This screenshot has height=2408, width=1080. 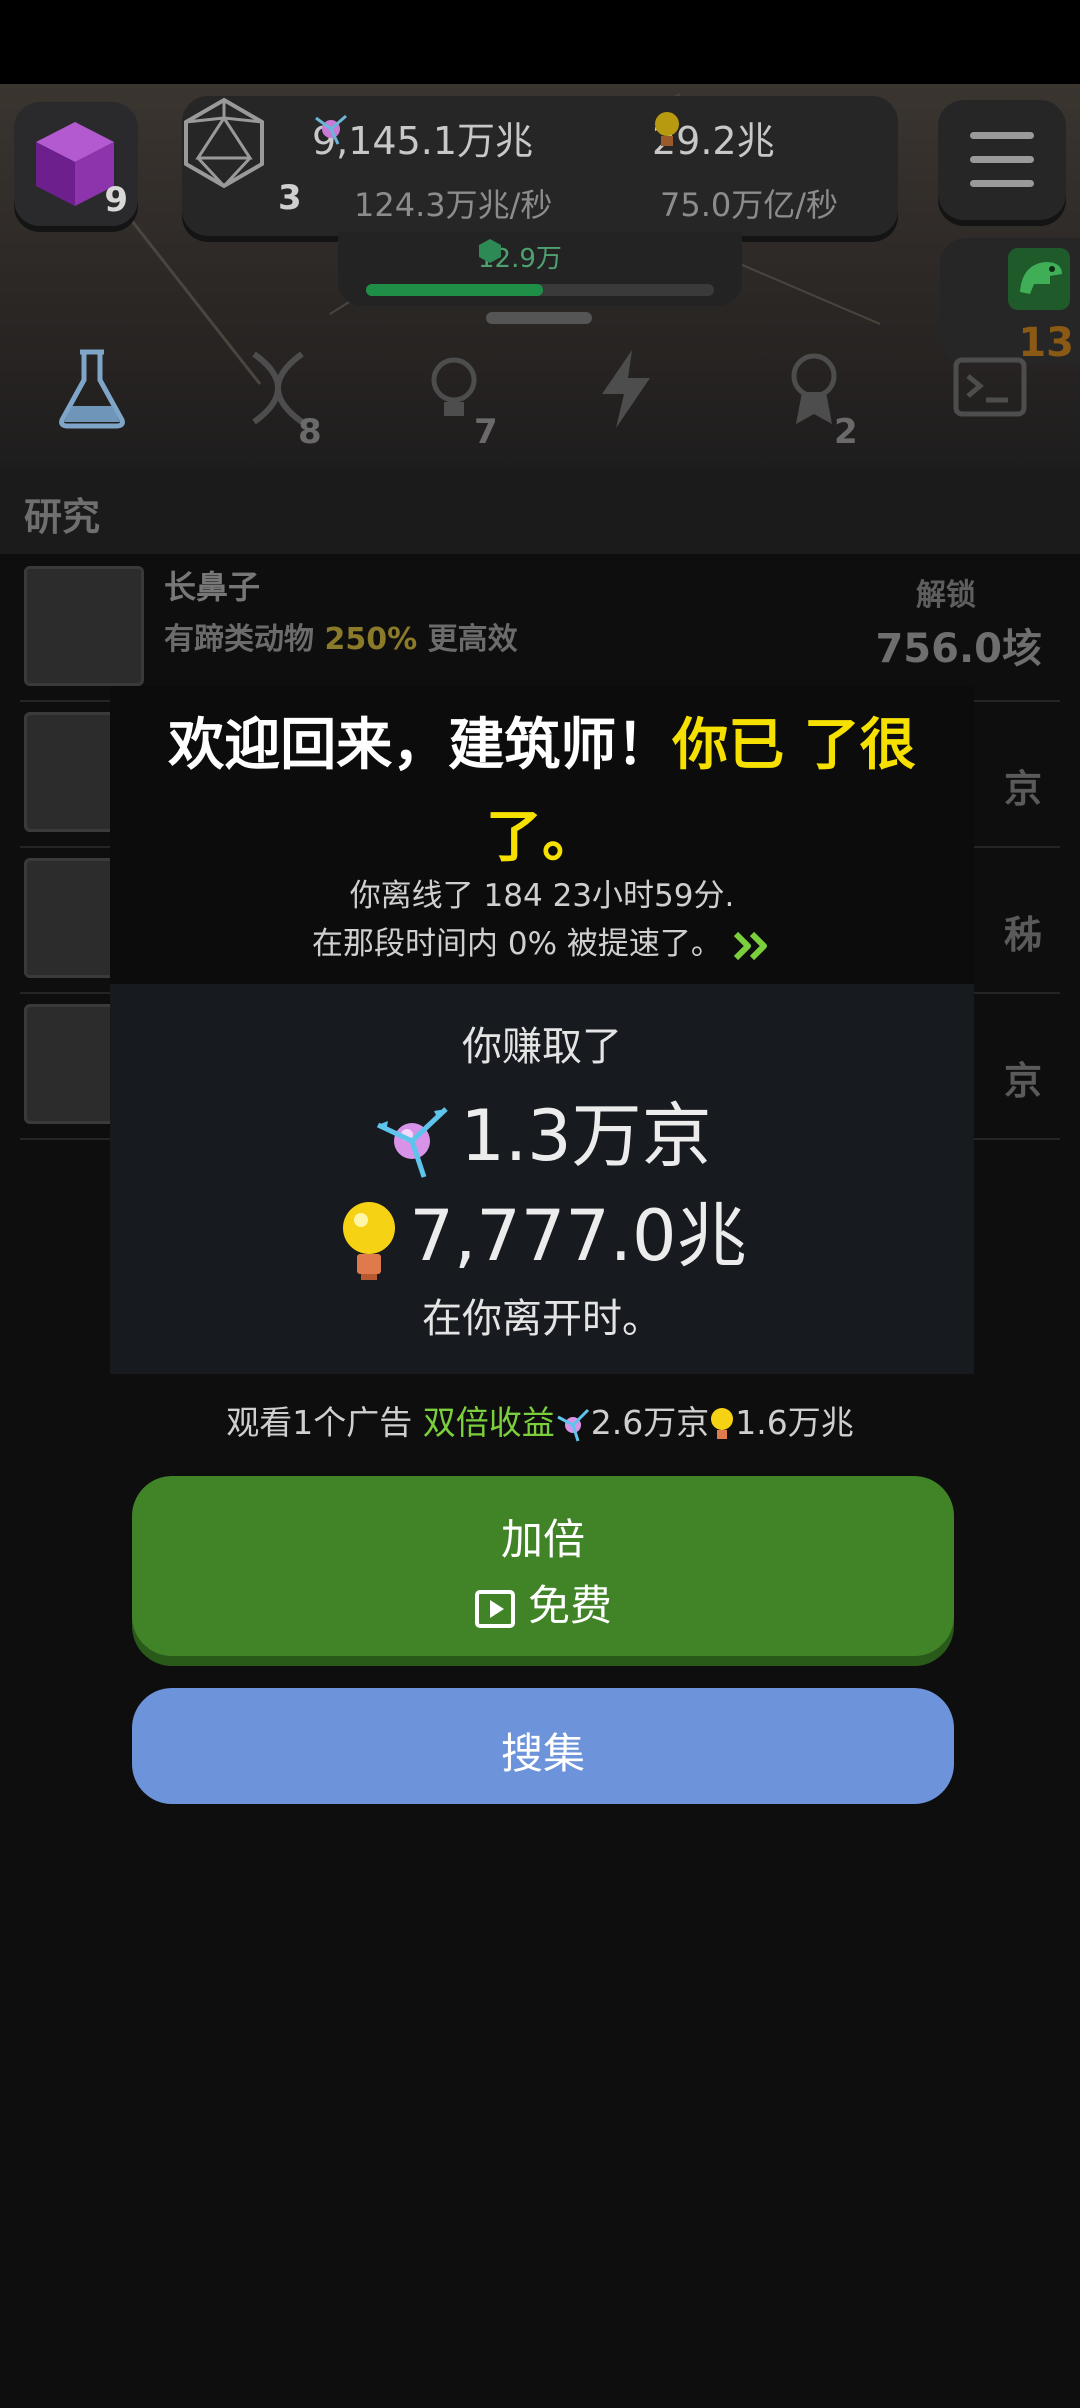 What do you see at coordinates (540, 628) in the screenshot?
I see `research-row: 长鼻子 有蹄类动物 250% 更高效 解锁 756.0垓` at bounding box center [540, 628].